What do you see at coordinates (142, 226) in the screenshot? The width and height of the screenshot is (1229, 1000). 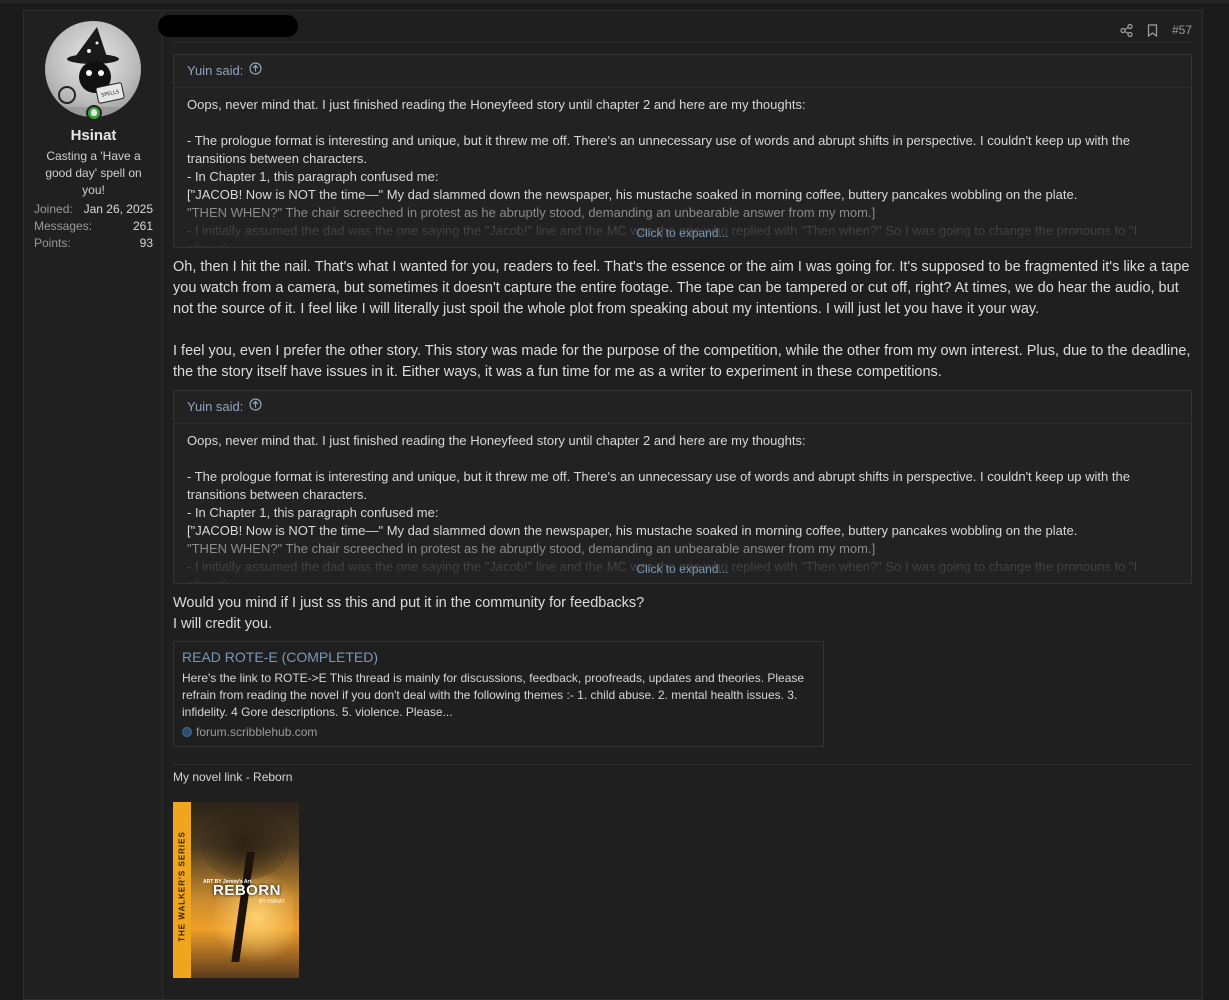 I see `stat-value: 261` at bounding box center [142, 226].